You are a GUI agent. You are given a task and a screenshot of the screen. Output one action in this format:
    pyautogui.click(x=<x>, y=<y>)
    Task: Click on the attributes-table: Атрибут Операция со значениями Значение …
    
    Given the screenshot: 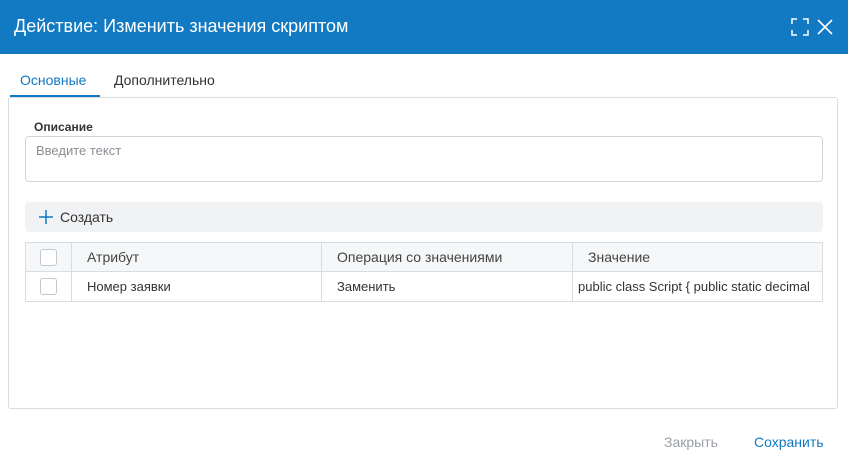 What is the action you would take?
    pyautogui.click(x=424, y=272)
    